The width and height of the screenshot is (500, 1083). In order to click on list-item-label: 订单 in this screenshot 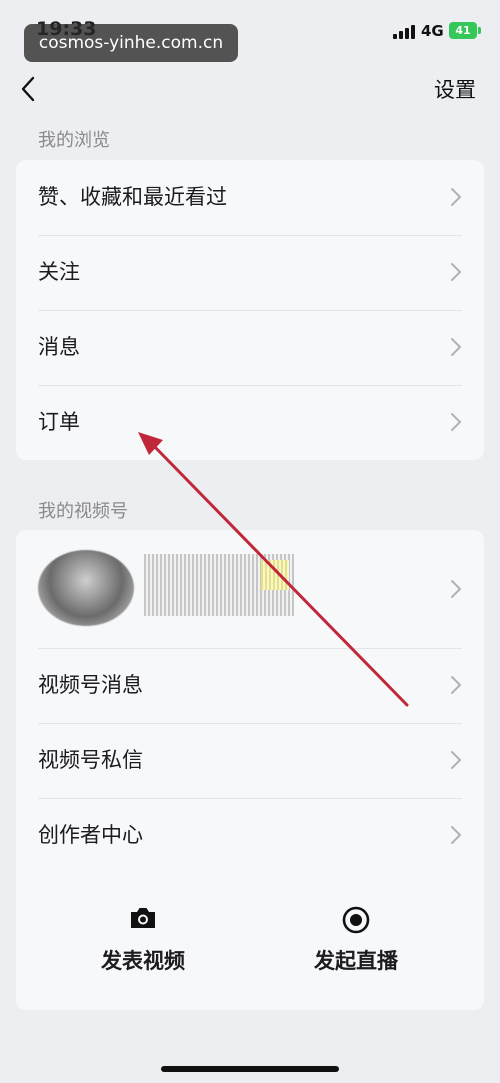, I will do `click(59, 422)`.